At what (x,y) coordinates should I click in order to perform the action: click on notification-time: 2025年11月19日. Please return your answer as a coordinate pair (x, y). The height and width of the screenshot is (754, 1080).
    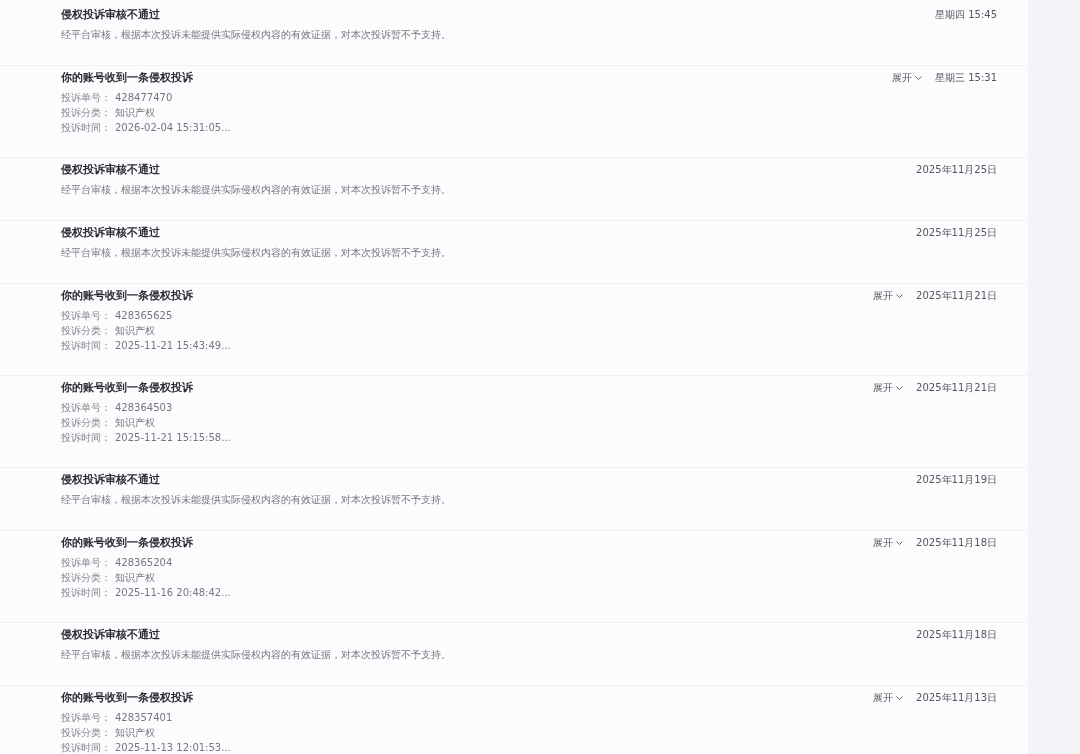
    Looking at the image, I should click on (956, 480).